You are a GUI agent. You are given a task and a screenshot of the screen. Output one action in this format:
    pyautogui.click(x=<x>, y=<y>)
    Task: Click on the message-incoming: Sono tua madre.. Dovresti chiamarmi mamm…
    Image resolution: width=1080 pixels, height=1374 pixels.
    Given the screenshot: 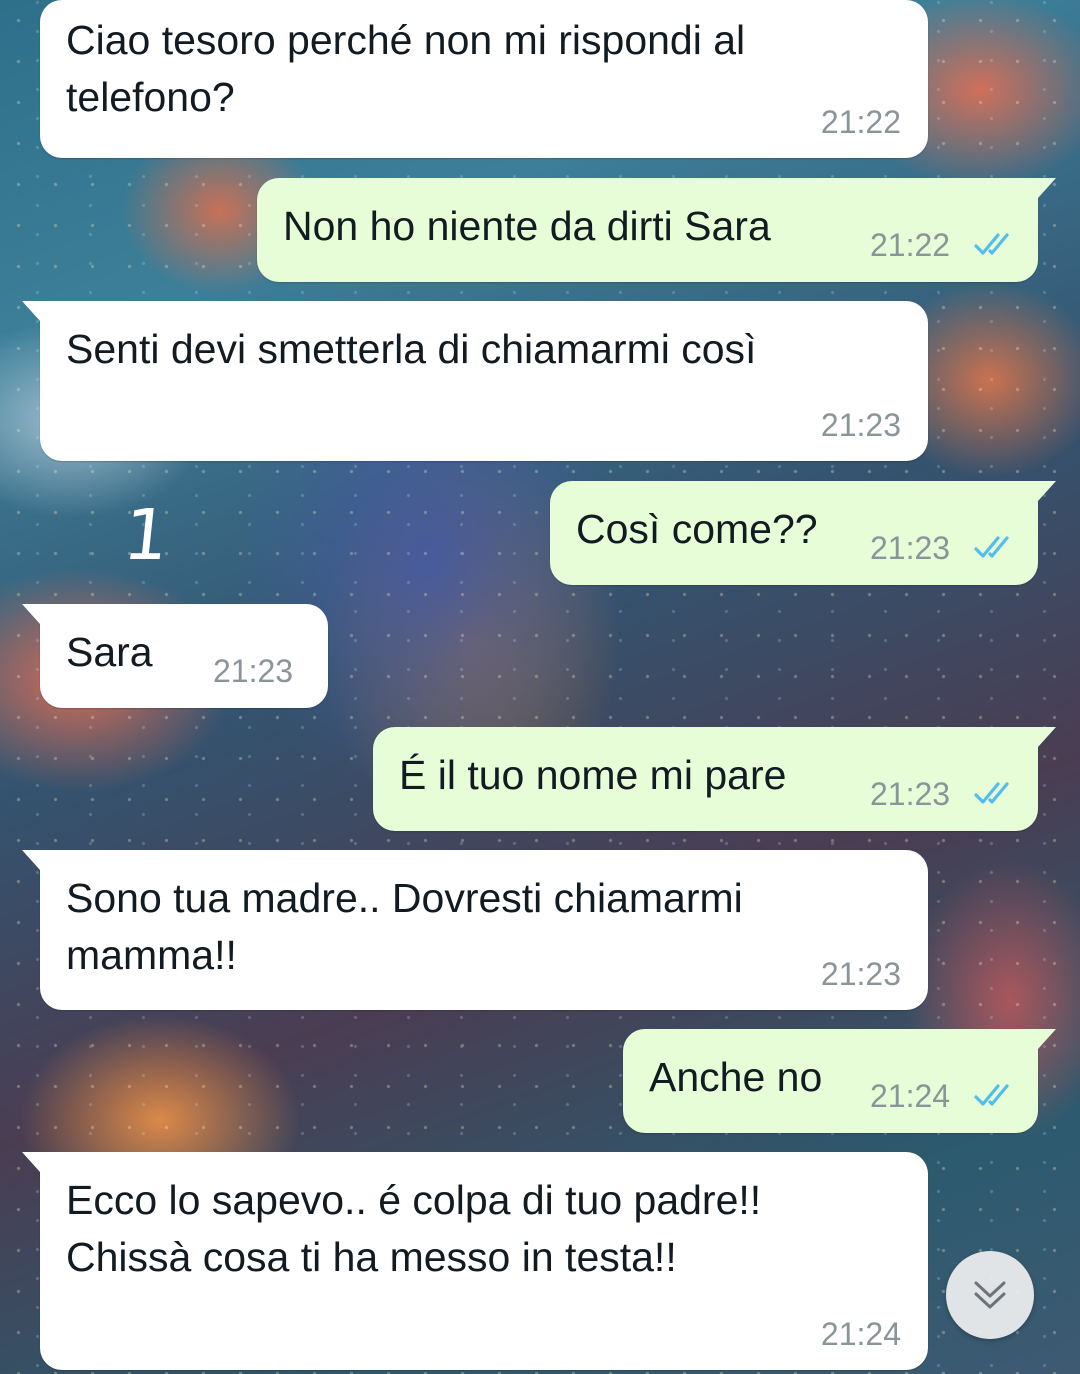 What is the action you would take?
    pyautogui.click(x=475, y=930)
    